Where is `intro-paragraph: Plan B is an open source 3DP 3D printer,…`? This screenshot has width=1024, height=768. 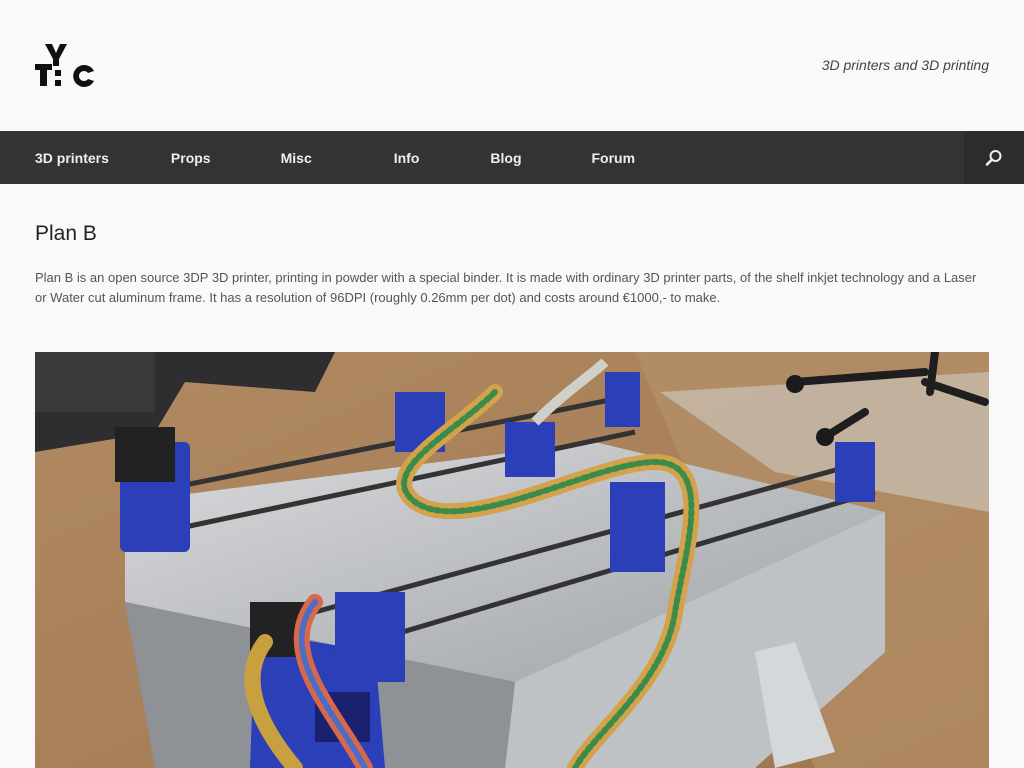
intro-paragraph: Plan B is an open source 3DP 3D printer,… is located at coordinates (506, 287).